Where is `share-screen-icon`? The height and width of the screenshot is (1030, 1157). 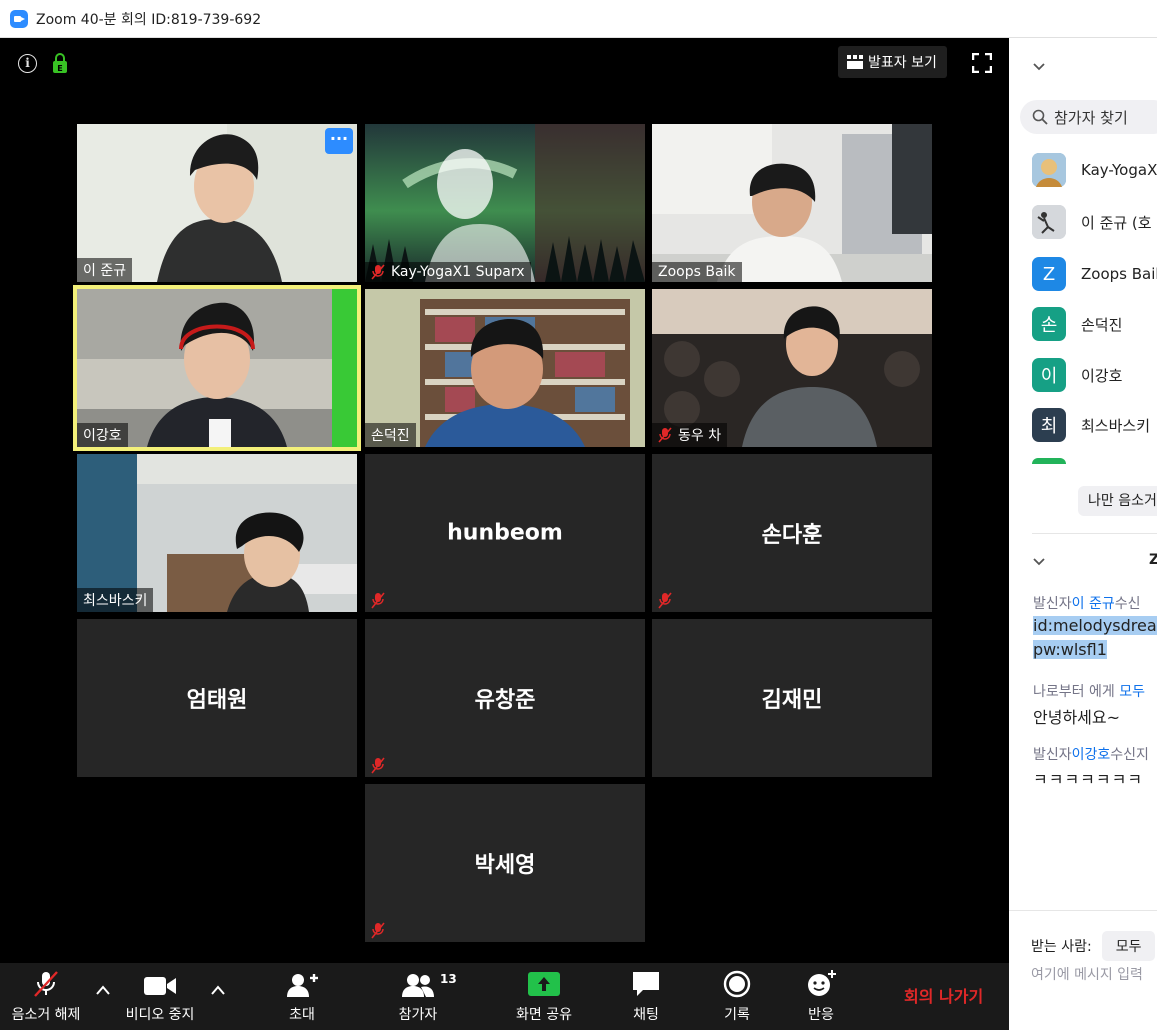 share-screen-icon is located at coordinates (544, 984).